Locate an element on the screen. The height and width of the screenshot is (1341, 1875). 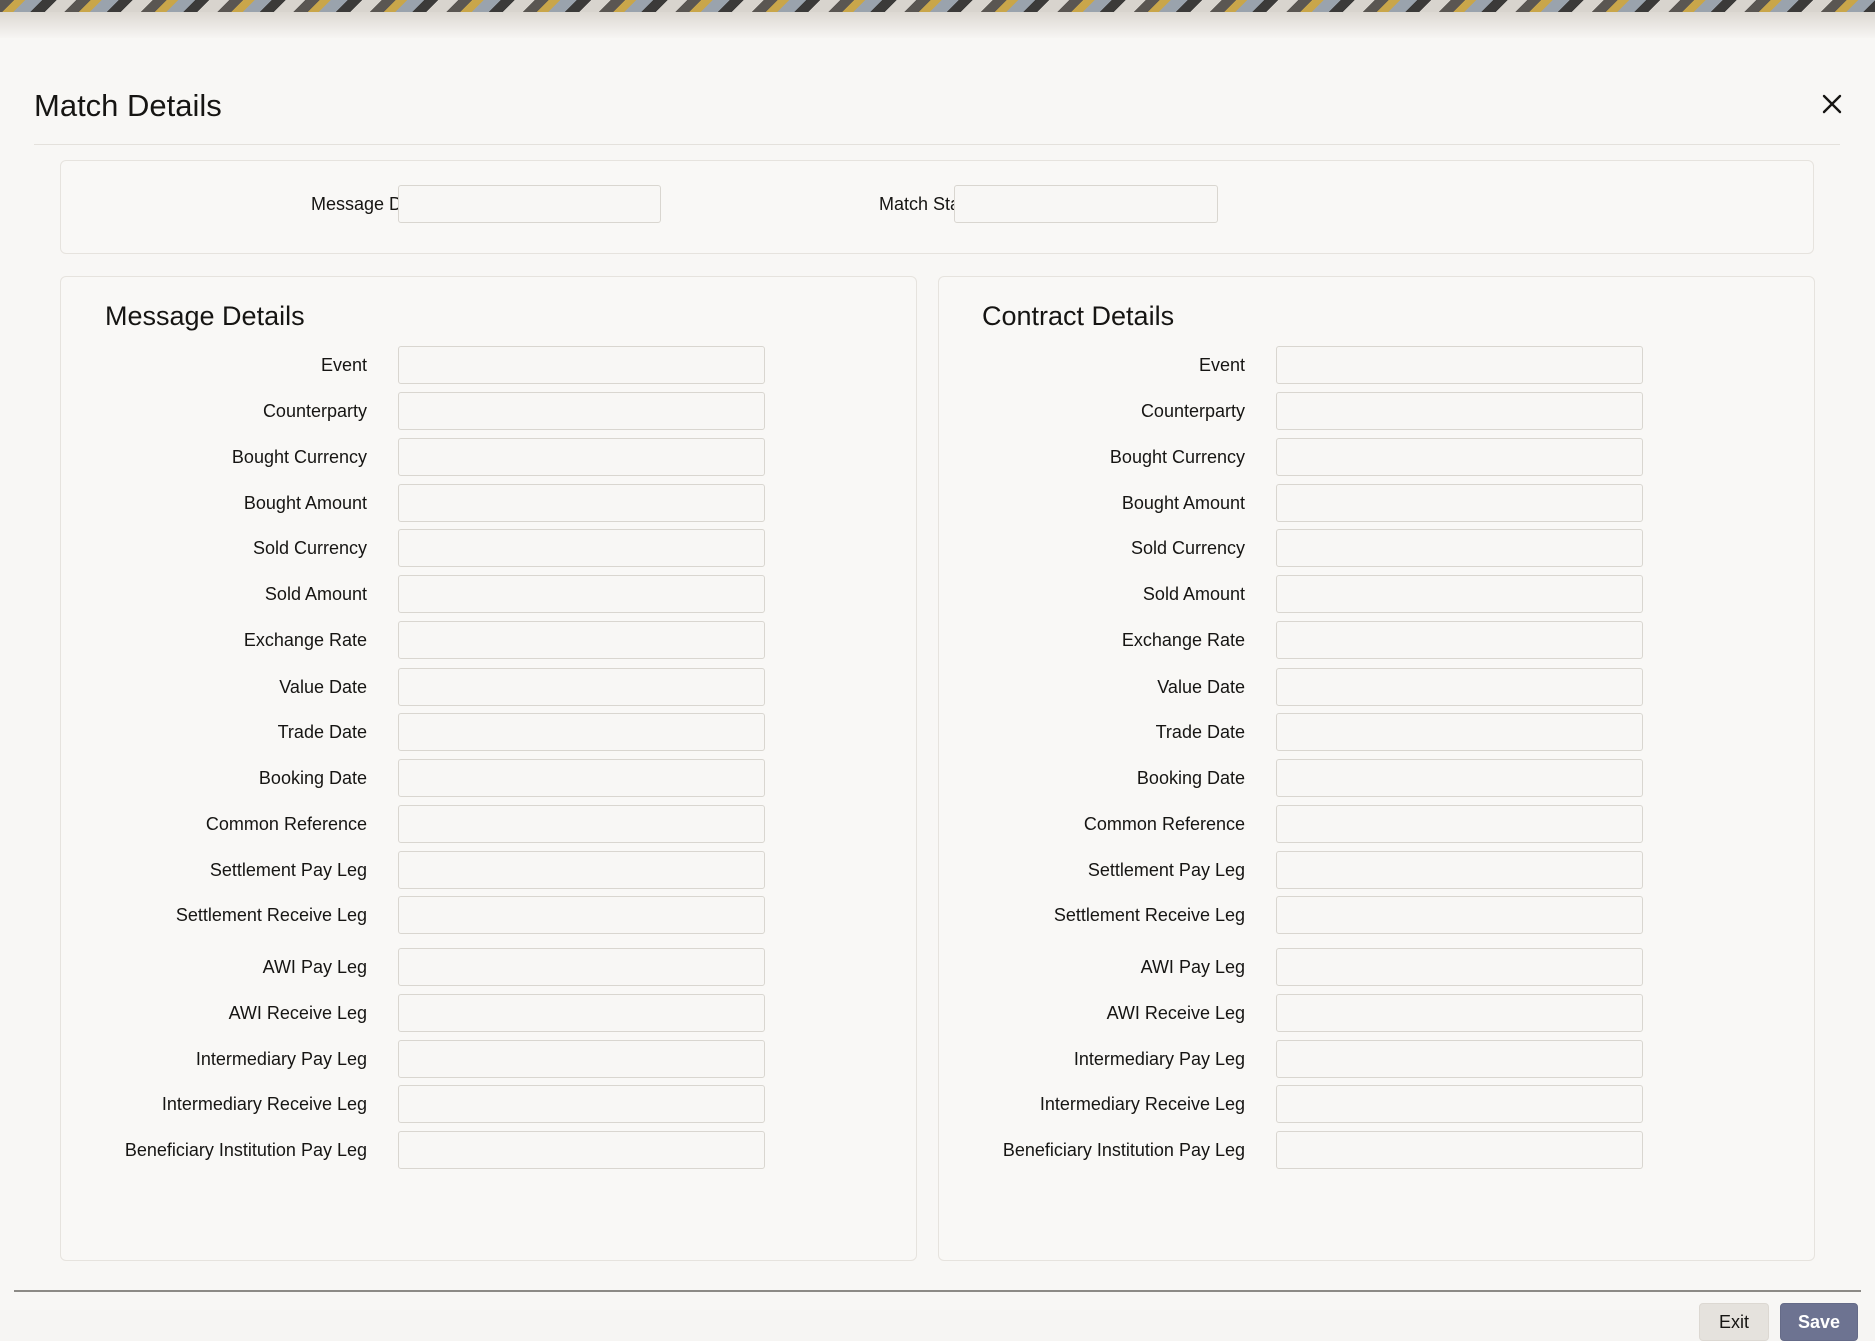
message-bought-amount-label: Bought Amount is located at coordinates (305, 503).